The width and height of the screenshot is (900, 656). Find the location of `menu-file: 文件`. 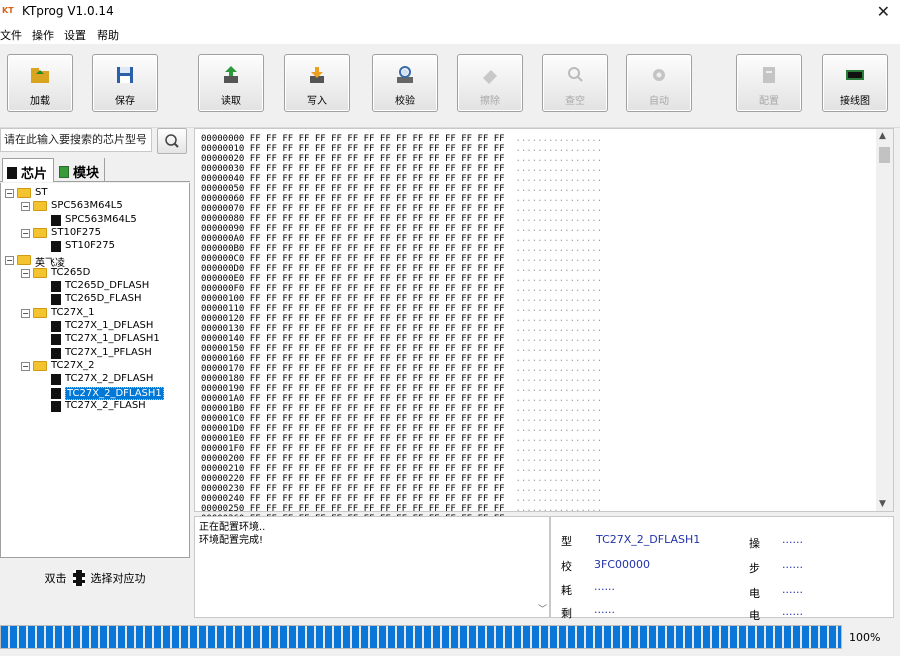

menu-file: 文件 is located at coordinates (11, 33).